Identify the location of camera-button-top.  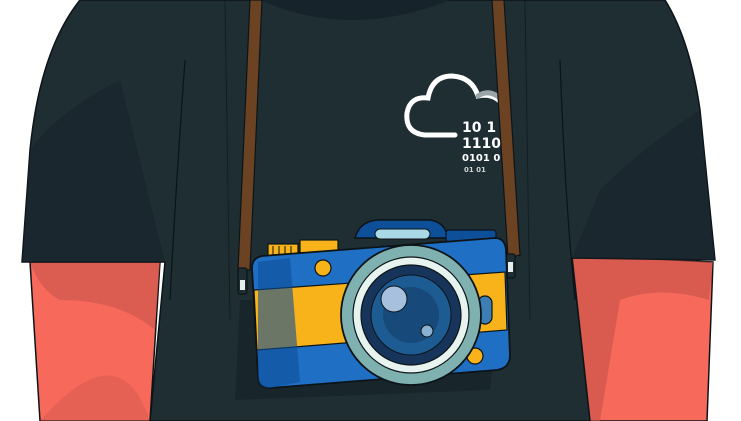
(323, 268).